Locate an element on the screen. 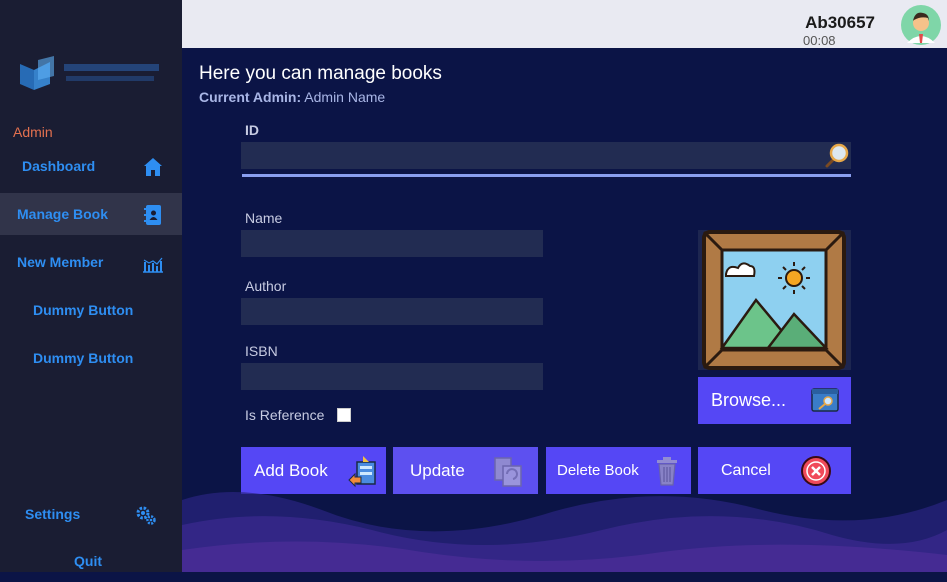  search-icon is located at coordinates (837, 156).